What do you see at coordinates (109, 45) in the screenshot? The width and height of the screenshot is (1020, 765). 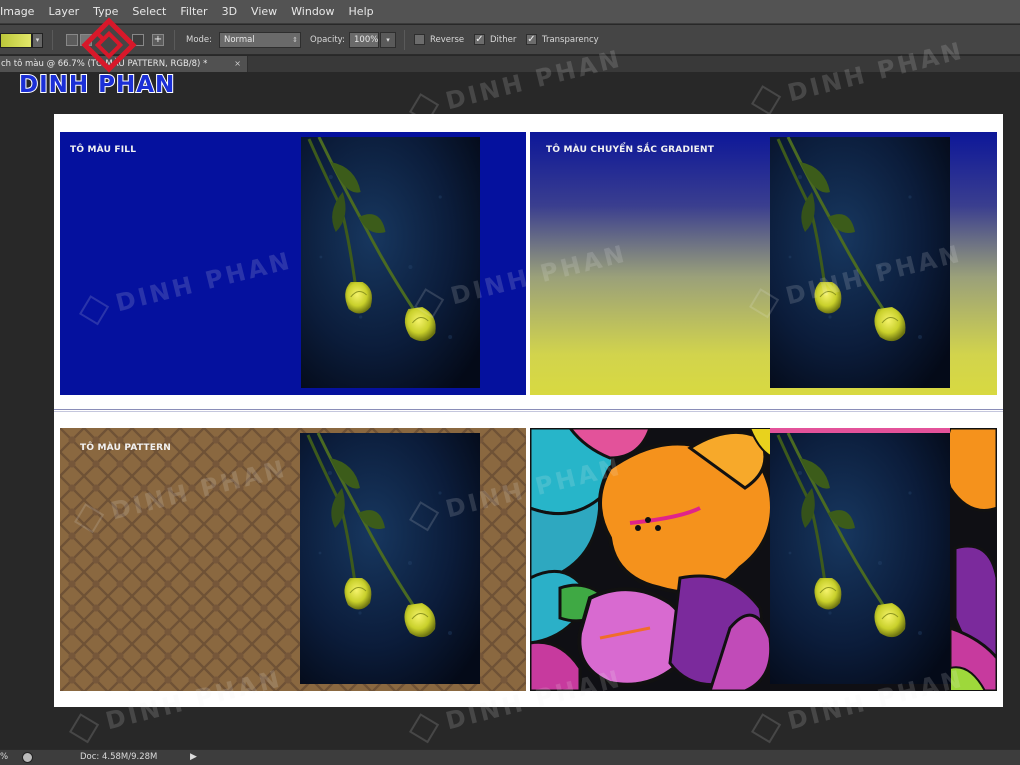 I see `dinh-phan-logo-mark-icon` at bounding box center [109, 45].